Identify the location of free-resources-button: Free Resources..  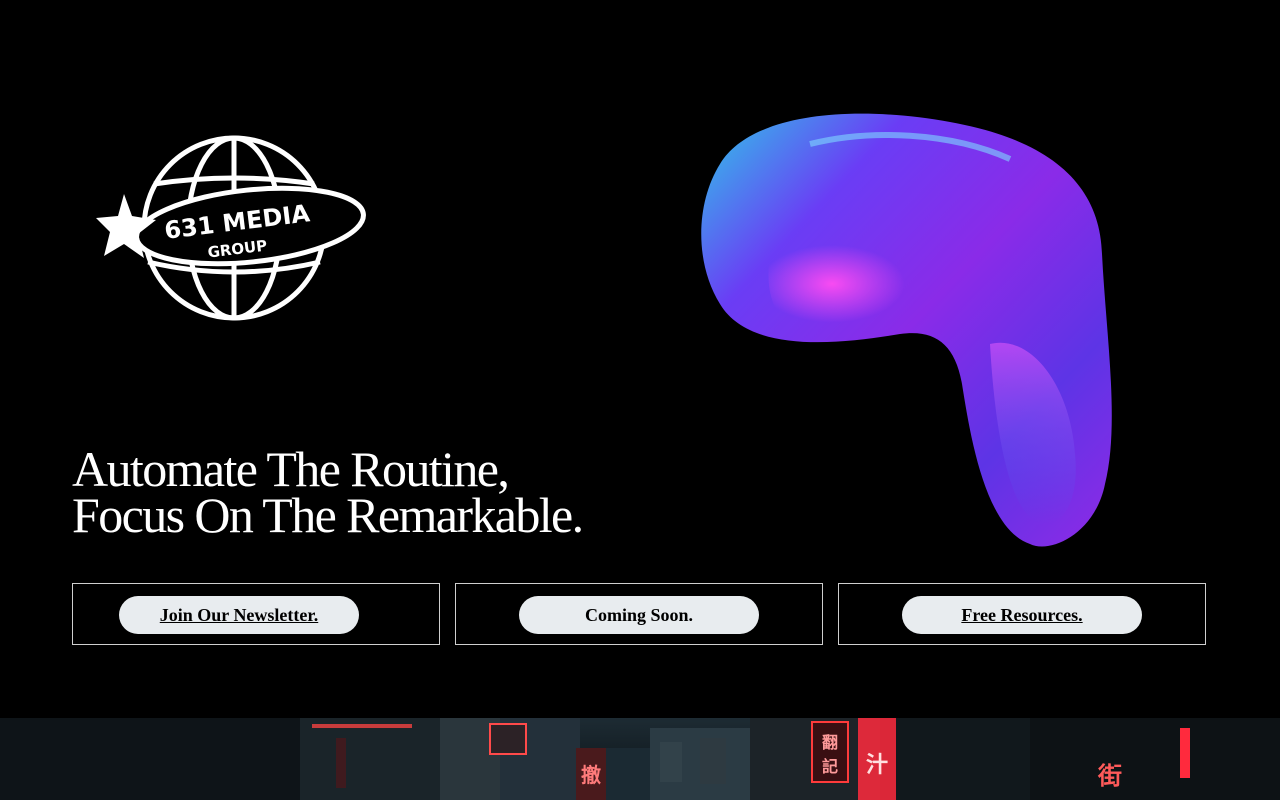
(1022, 615).